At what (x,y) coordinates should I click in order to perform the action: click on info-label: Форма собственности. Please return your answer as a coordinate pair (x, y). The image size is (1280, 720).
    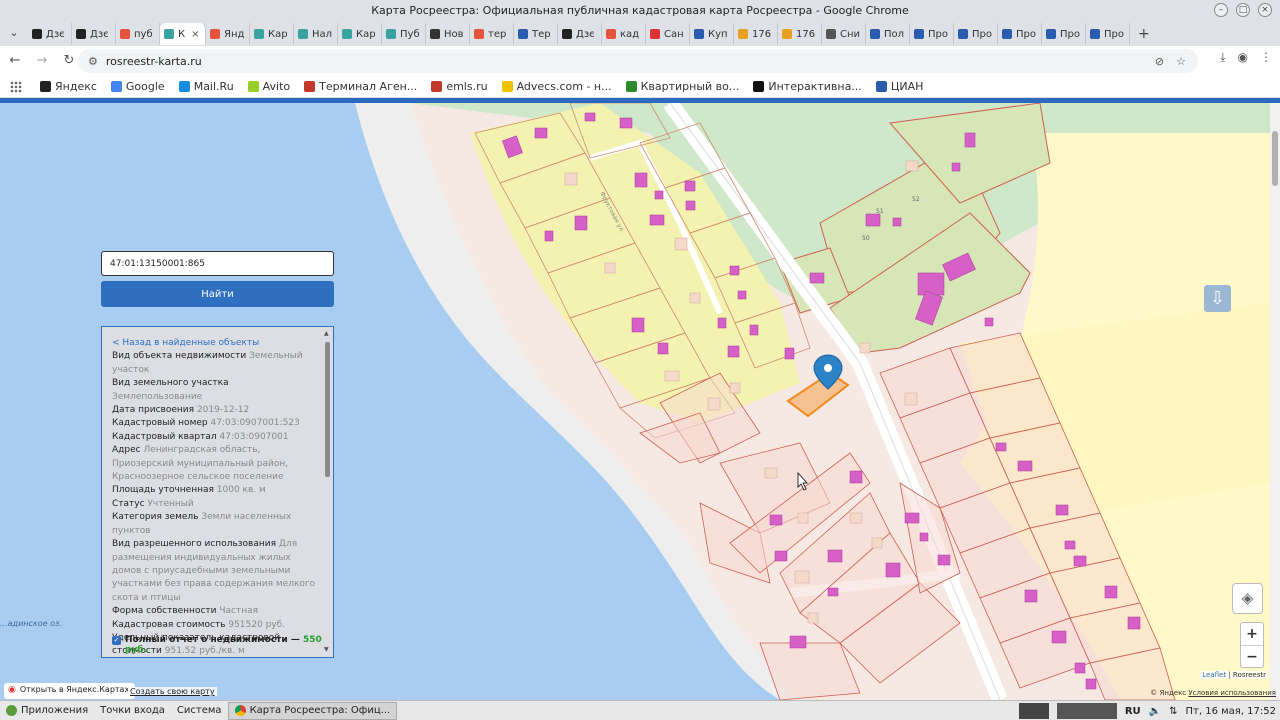
    Looking at the image, I should click on (164, 611).